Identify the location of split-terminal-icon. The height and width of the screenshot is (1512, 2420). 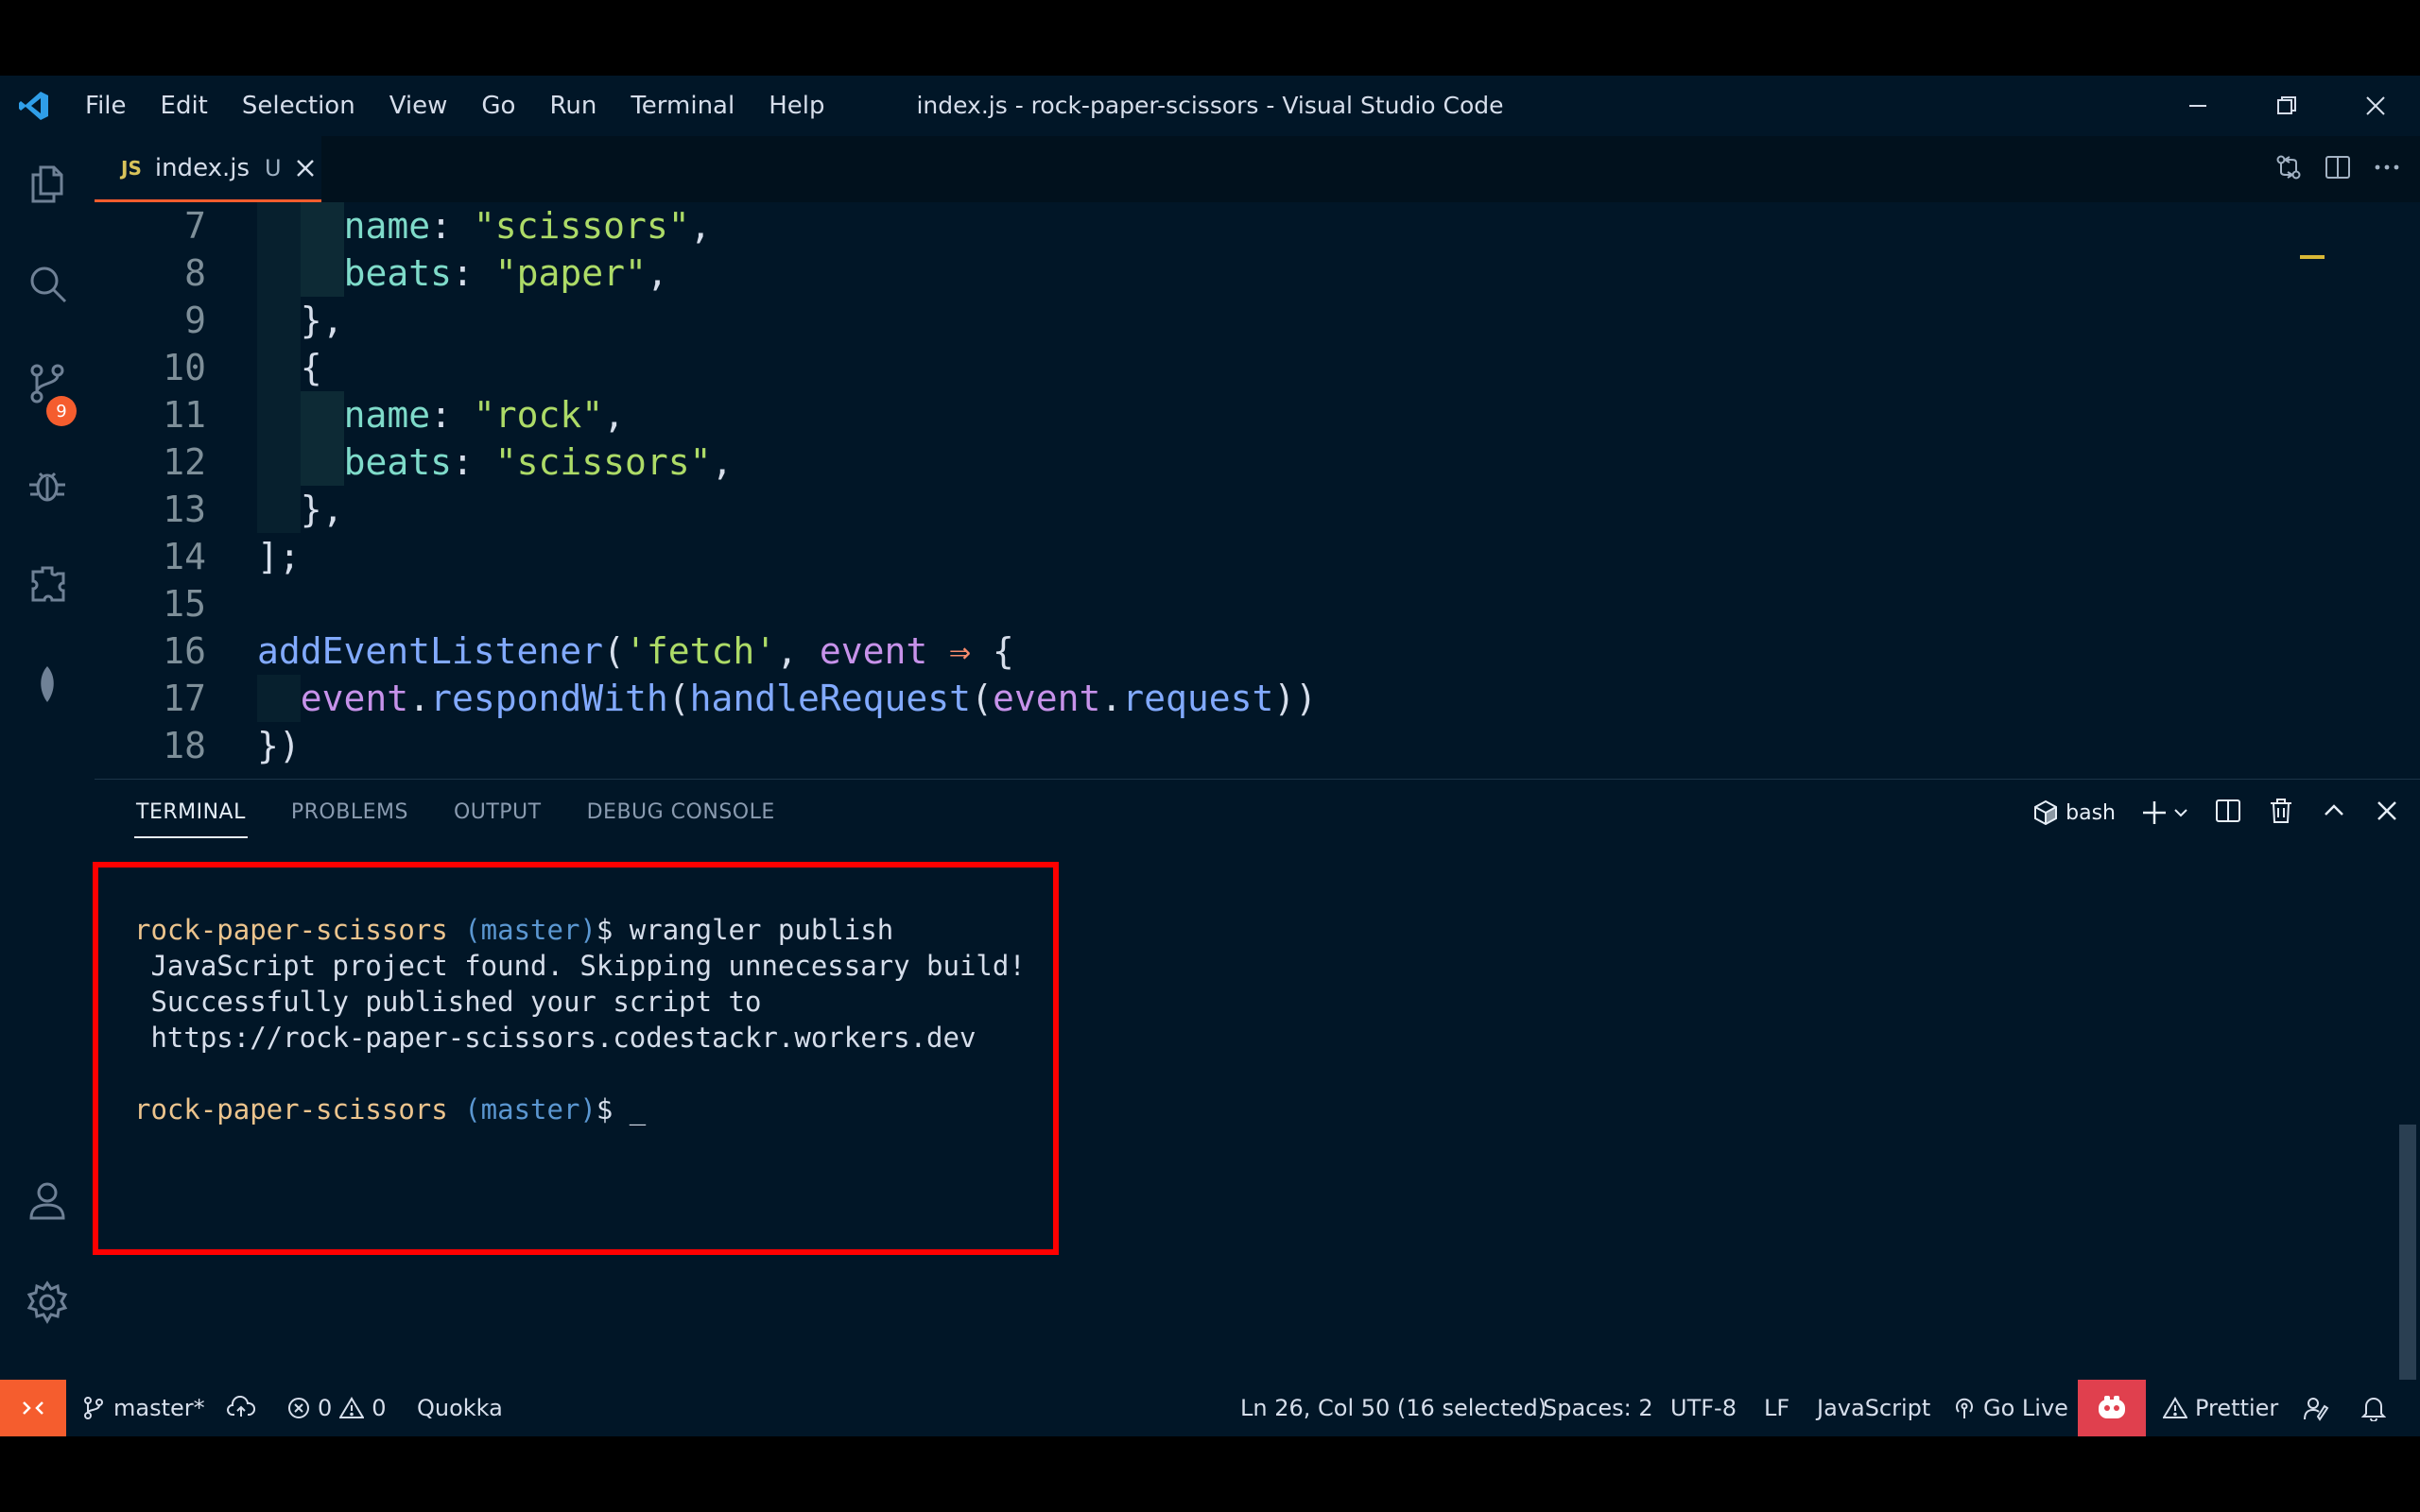
(2228, 813).